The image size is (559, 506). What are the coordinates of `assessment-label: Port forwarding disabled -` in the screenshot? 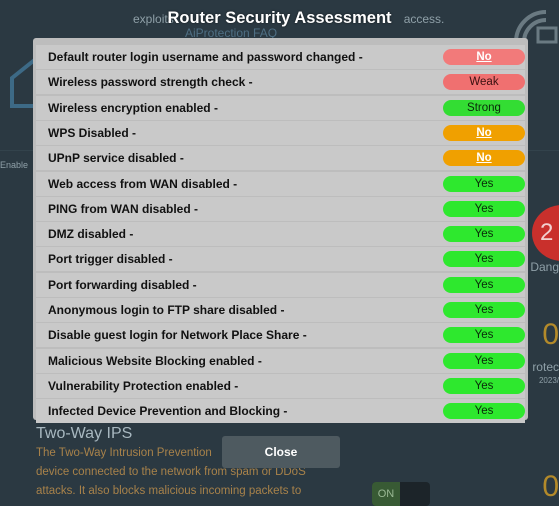 It's located at (122, 284).